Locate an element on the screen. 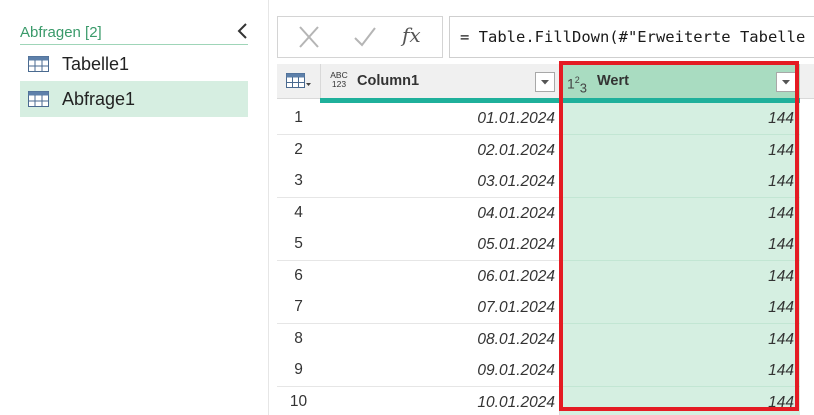  row-number: 8 is located at coordinates (299, 339).